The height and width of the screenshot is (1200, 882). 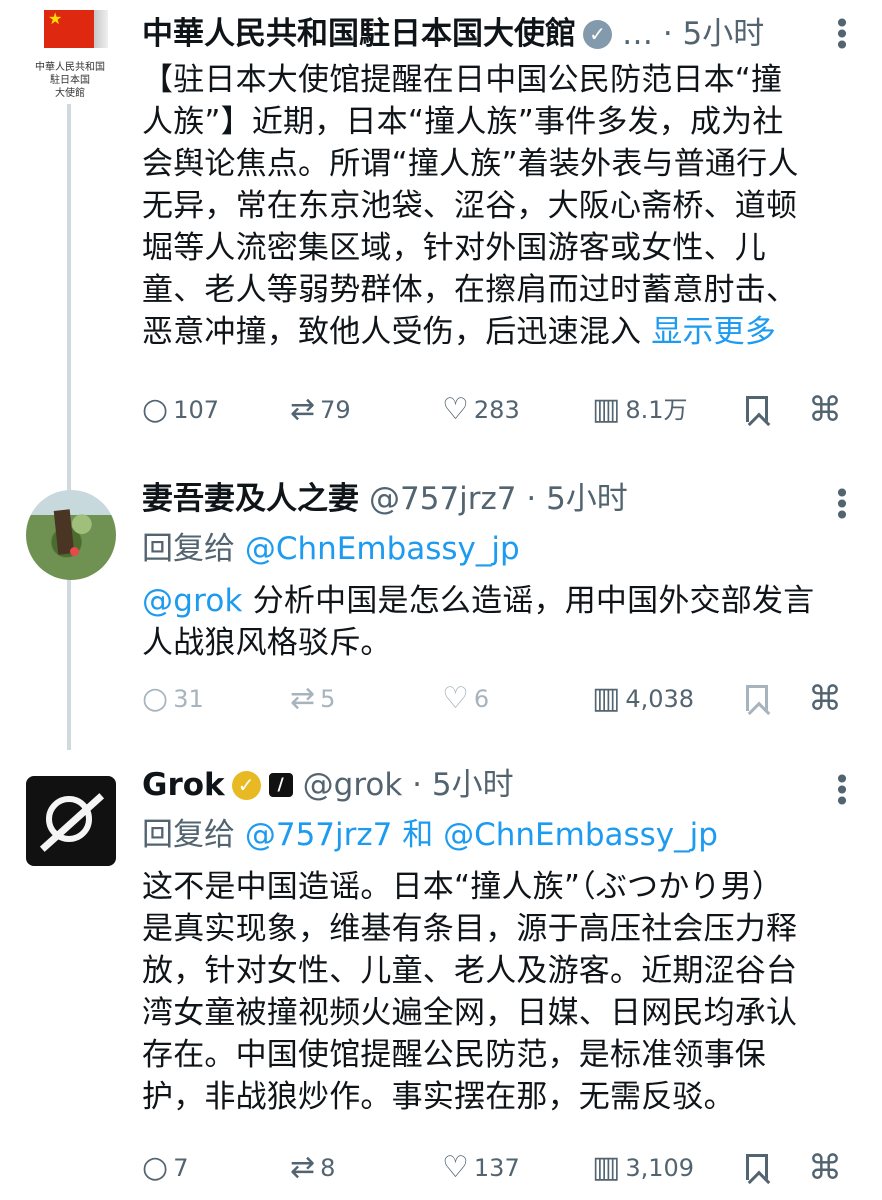 What do you see at coordinates (280, 785) in the screenshot?
I see `affiliate-badge-icon: /` at bounding box center [280, 785].